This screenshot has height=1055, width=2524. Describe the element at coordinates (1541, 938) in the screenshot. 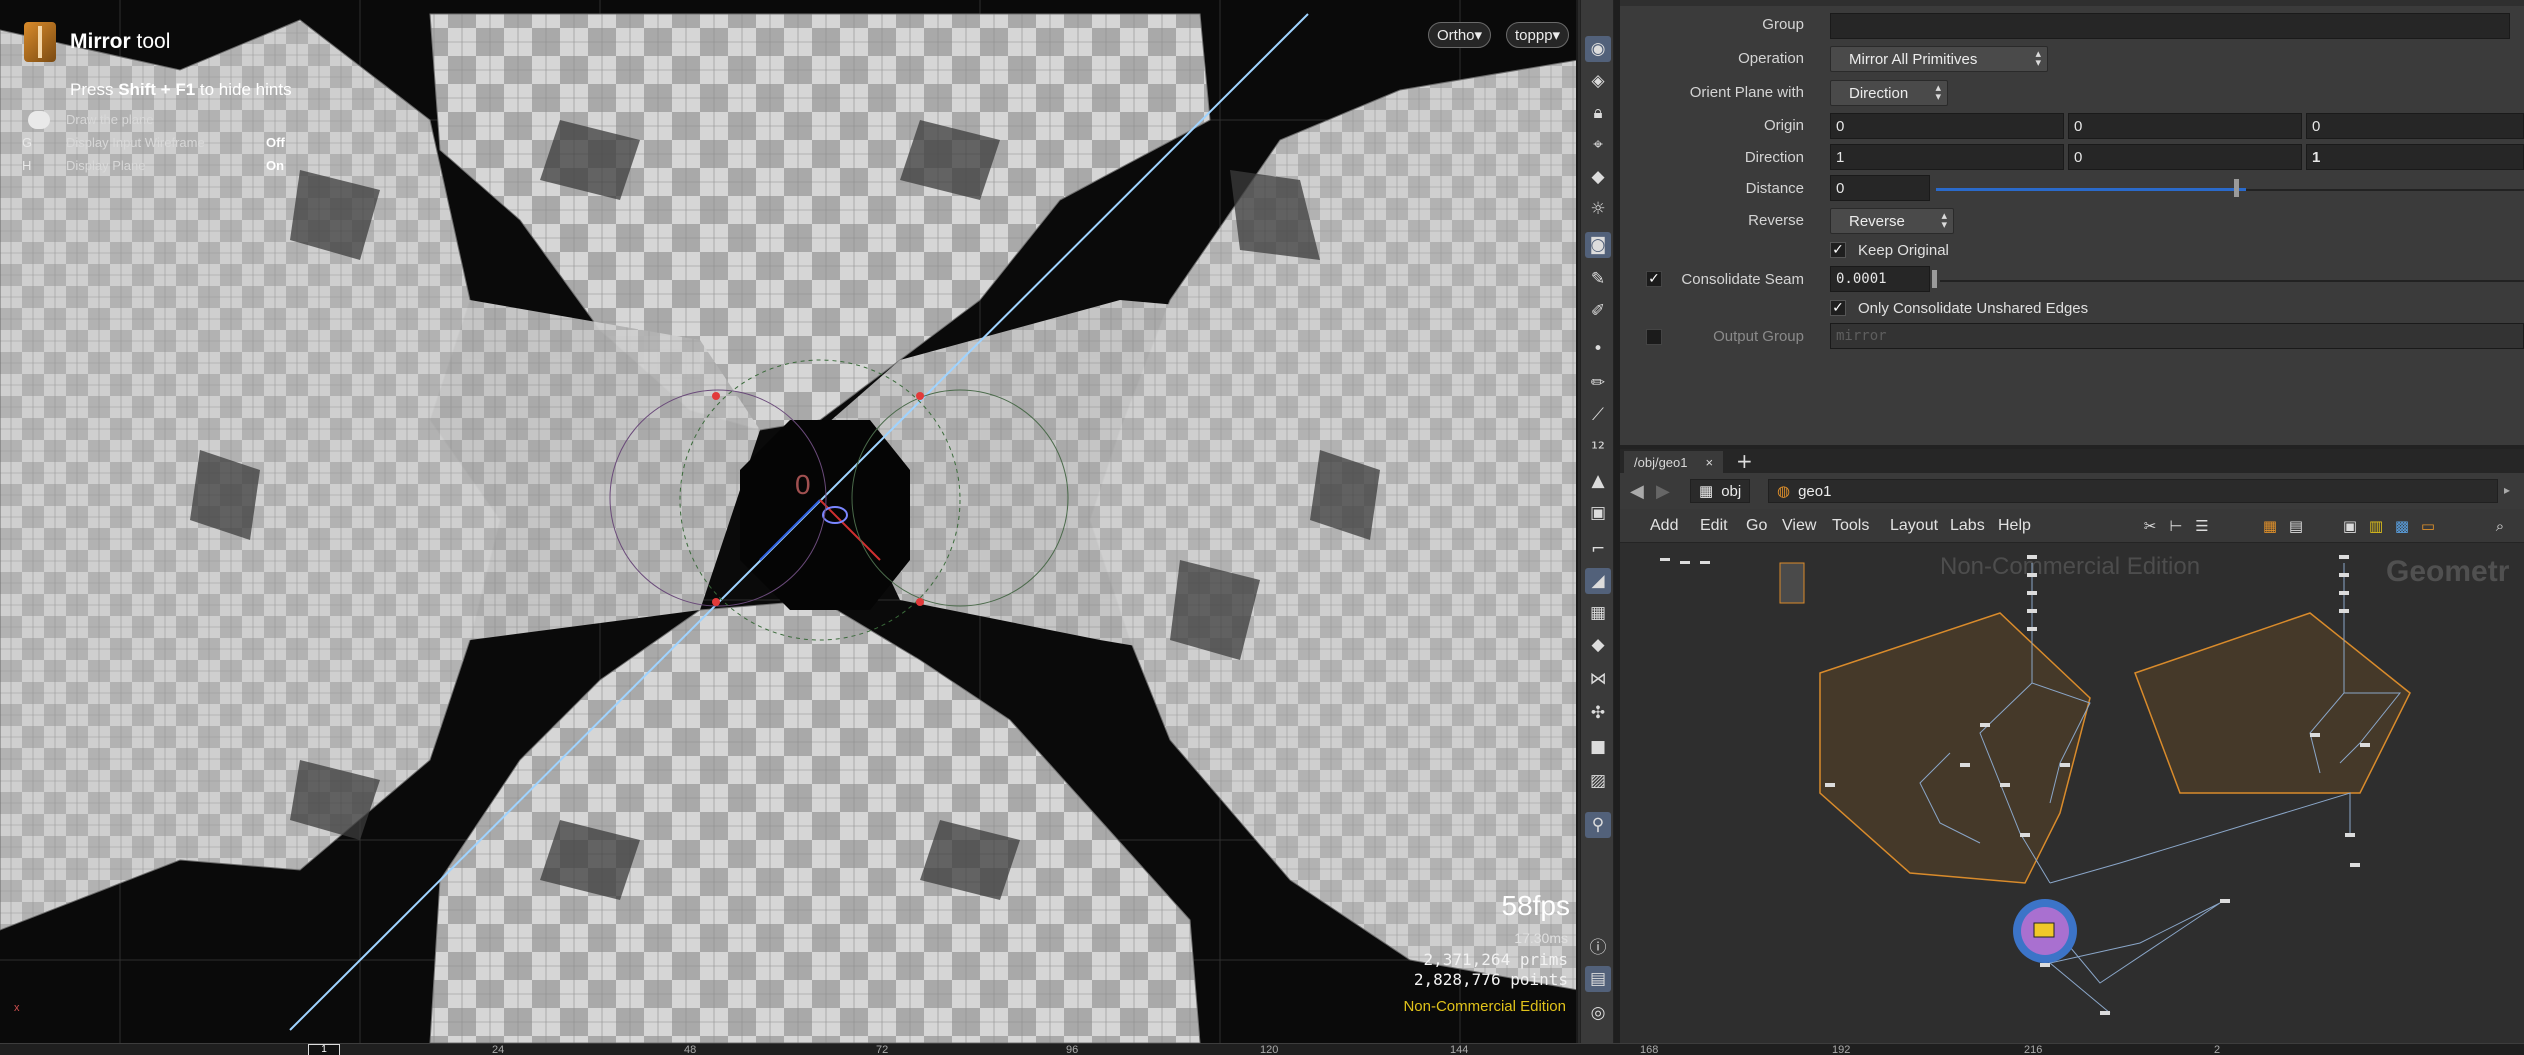

I see `frame-time-readout: 17.30ms` at that location.